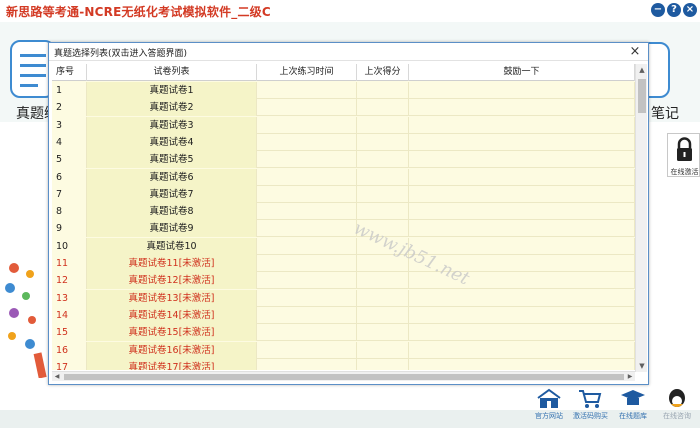 This screenshot has width=700, height=428. Describe the element at coordinates (172, 194) in the screenshot. I see `row-exam-name: 真题试卷7` at that location.